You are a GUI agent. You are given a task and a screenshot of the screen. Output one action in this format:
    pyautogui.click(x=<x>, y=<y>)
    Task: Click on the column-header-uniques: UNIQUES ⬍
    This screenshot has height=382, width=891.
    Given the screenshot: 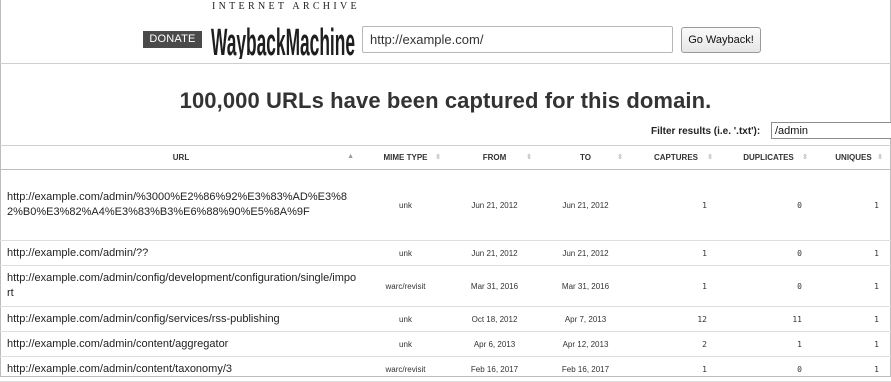 What is the action you would take?
    pyautogui.click(x=853, y=157)
    